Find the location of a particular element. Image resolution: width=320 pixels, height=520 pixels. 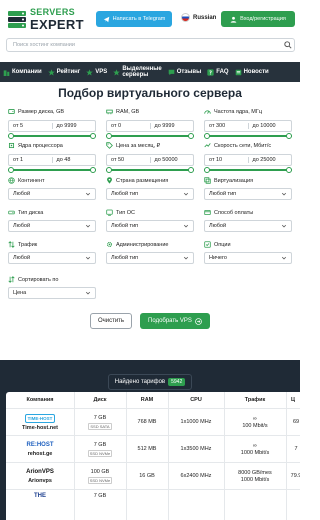

column-header-disk: Диск is located at coordinates (100, 400).